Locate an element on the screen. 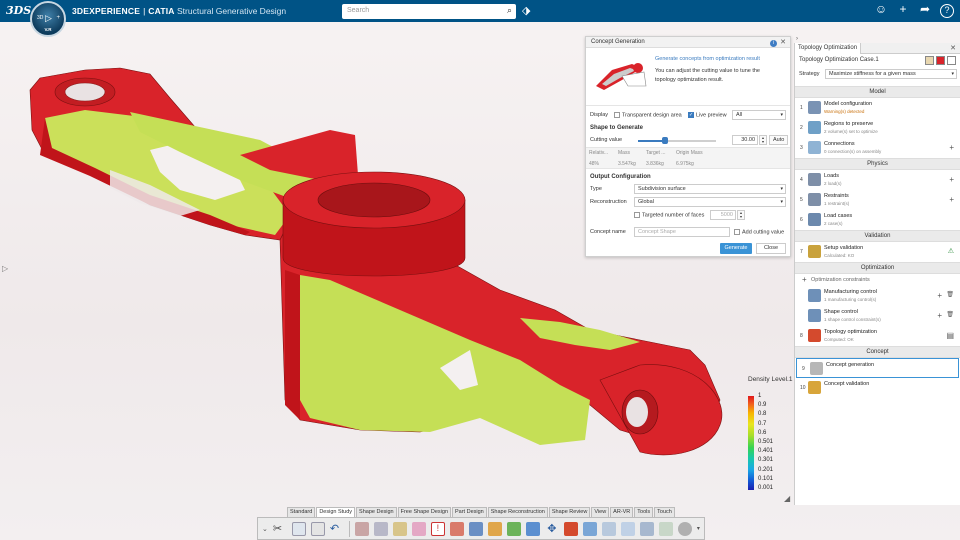 The height and width of the screenshot is (540, 960). material-icon is located at coordinates (418, 528).